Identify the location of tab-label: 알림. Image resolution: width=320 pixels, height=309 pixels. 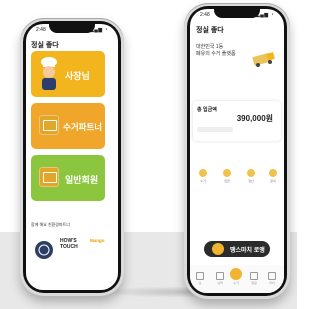
(254, 283).